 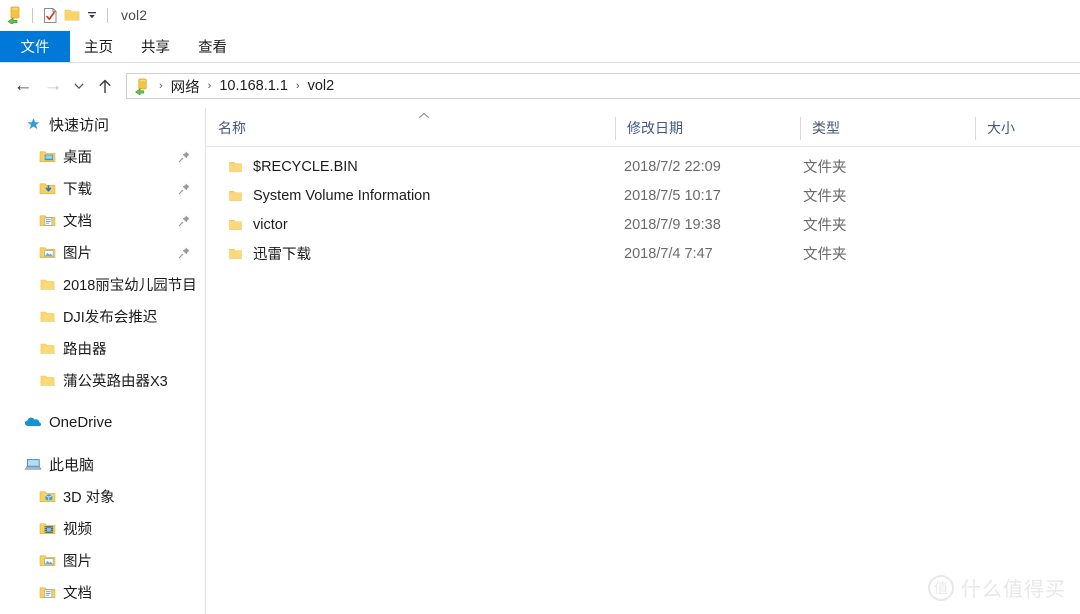 What do you see at coordinates (102, 560) in the screenshot?
I see `sidebar-item-pictures-pc: 图片` at bounding box center [102, 560].